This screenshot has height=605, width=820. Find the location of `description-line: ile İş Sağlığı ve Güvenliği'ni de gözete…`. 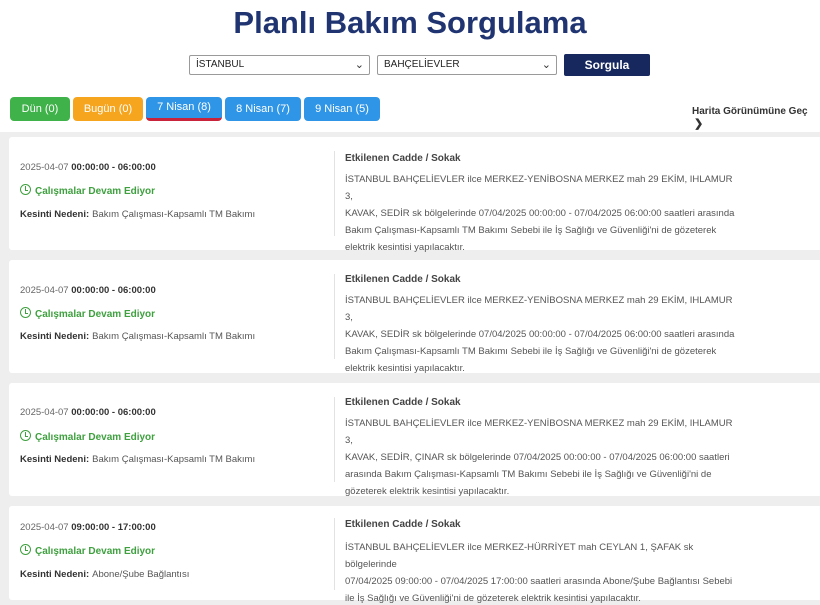

description-line: ile İş Sağlığı ve Güvenliği'ni de gözete… is located at coordinates (493, 598).